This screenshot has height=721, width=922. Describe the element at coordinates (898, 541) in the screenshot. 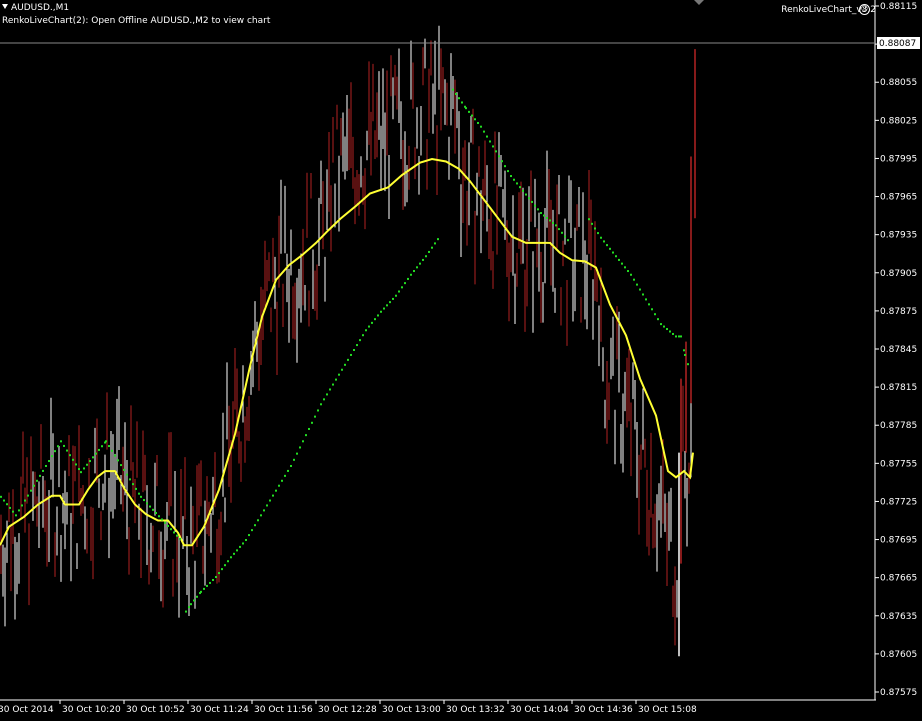

I see `price-tick-label: 0.87695` at that location.